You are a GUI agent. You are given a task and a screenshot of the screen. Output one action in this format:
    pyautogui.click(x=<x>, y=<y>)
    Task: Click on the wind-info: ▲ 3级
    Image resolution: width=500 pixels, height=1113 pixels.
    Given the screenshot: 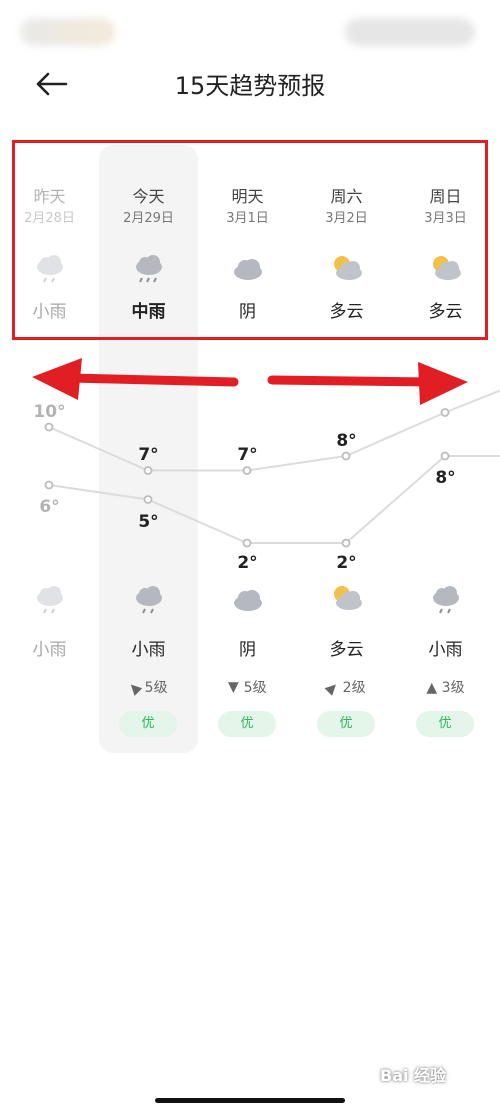 What is the action you would take?
    pyautogui.click(x=445, y=687)
    